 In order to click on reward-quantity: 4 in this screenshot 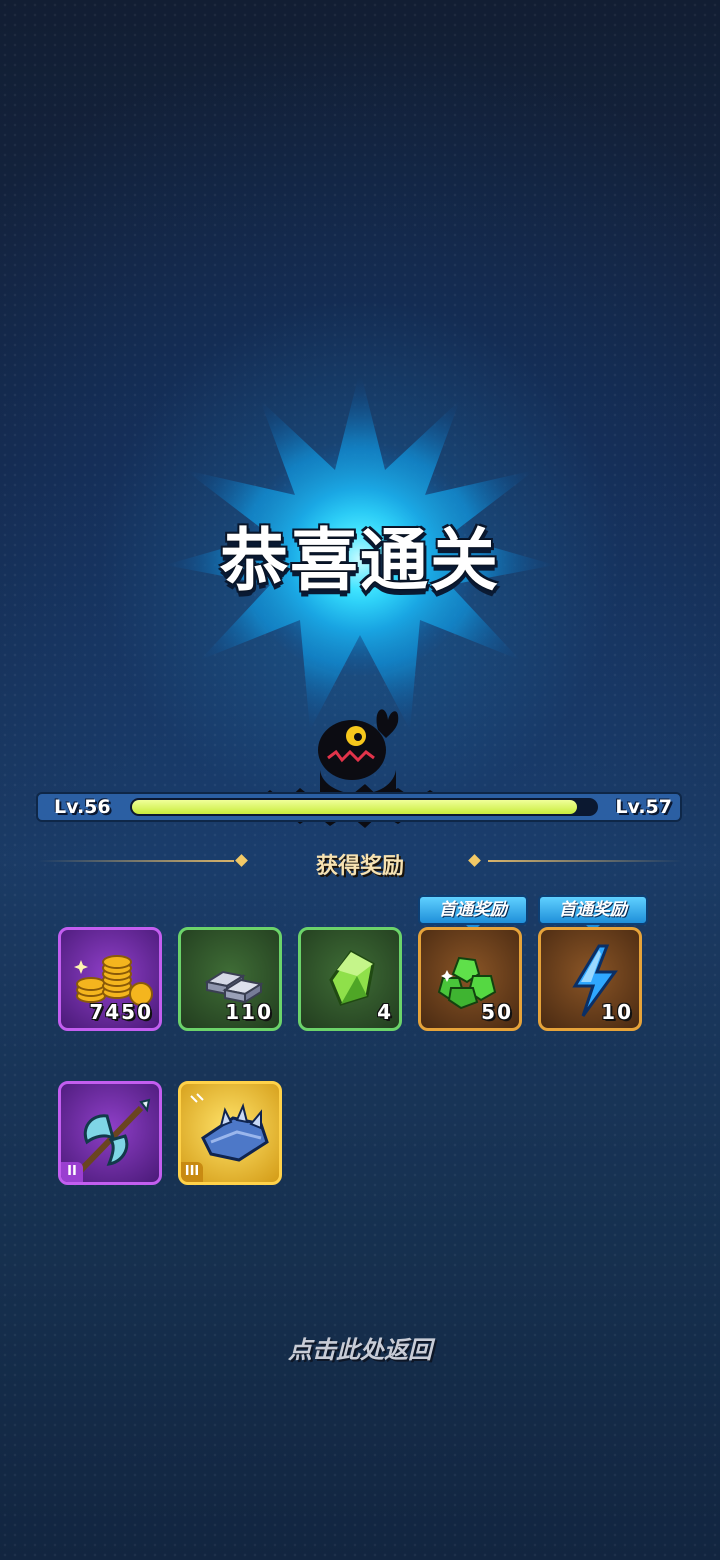, I will do `click(385, 1012)`.